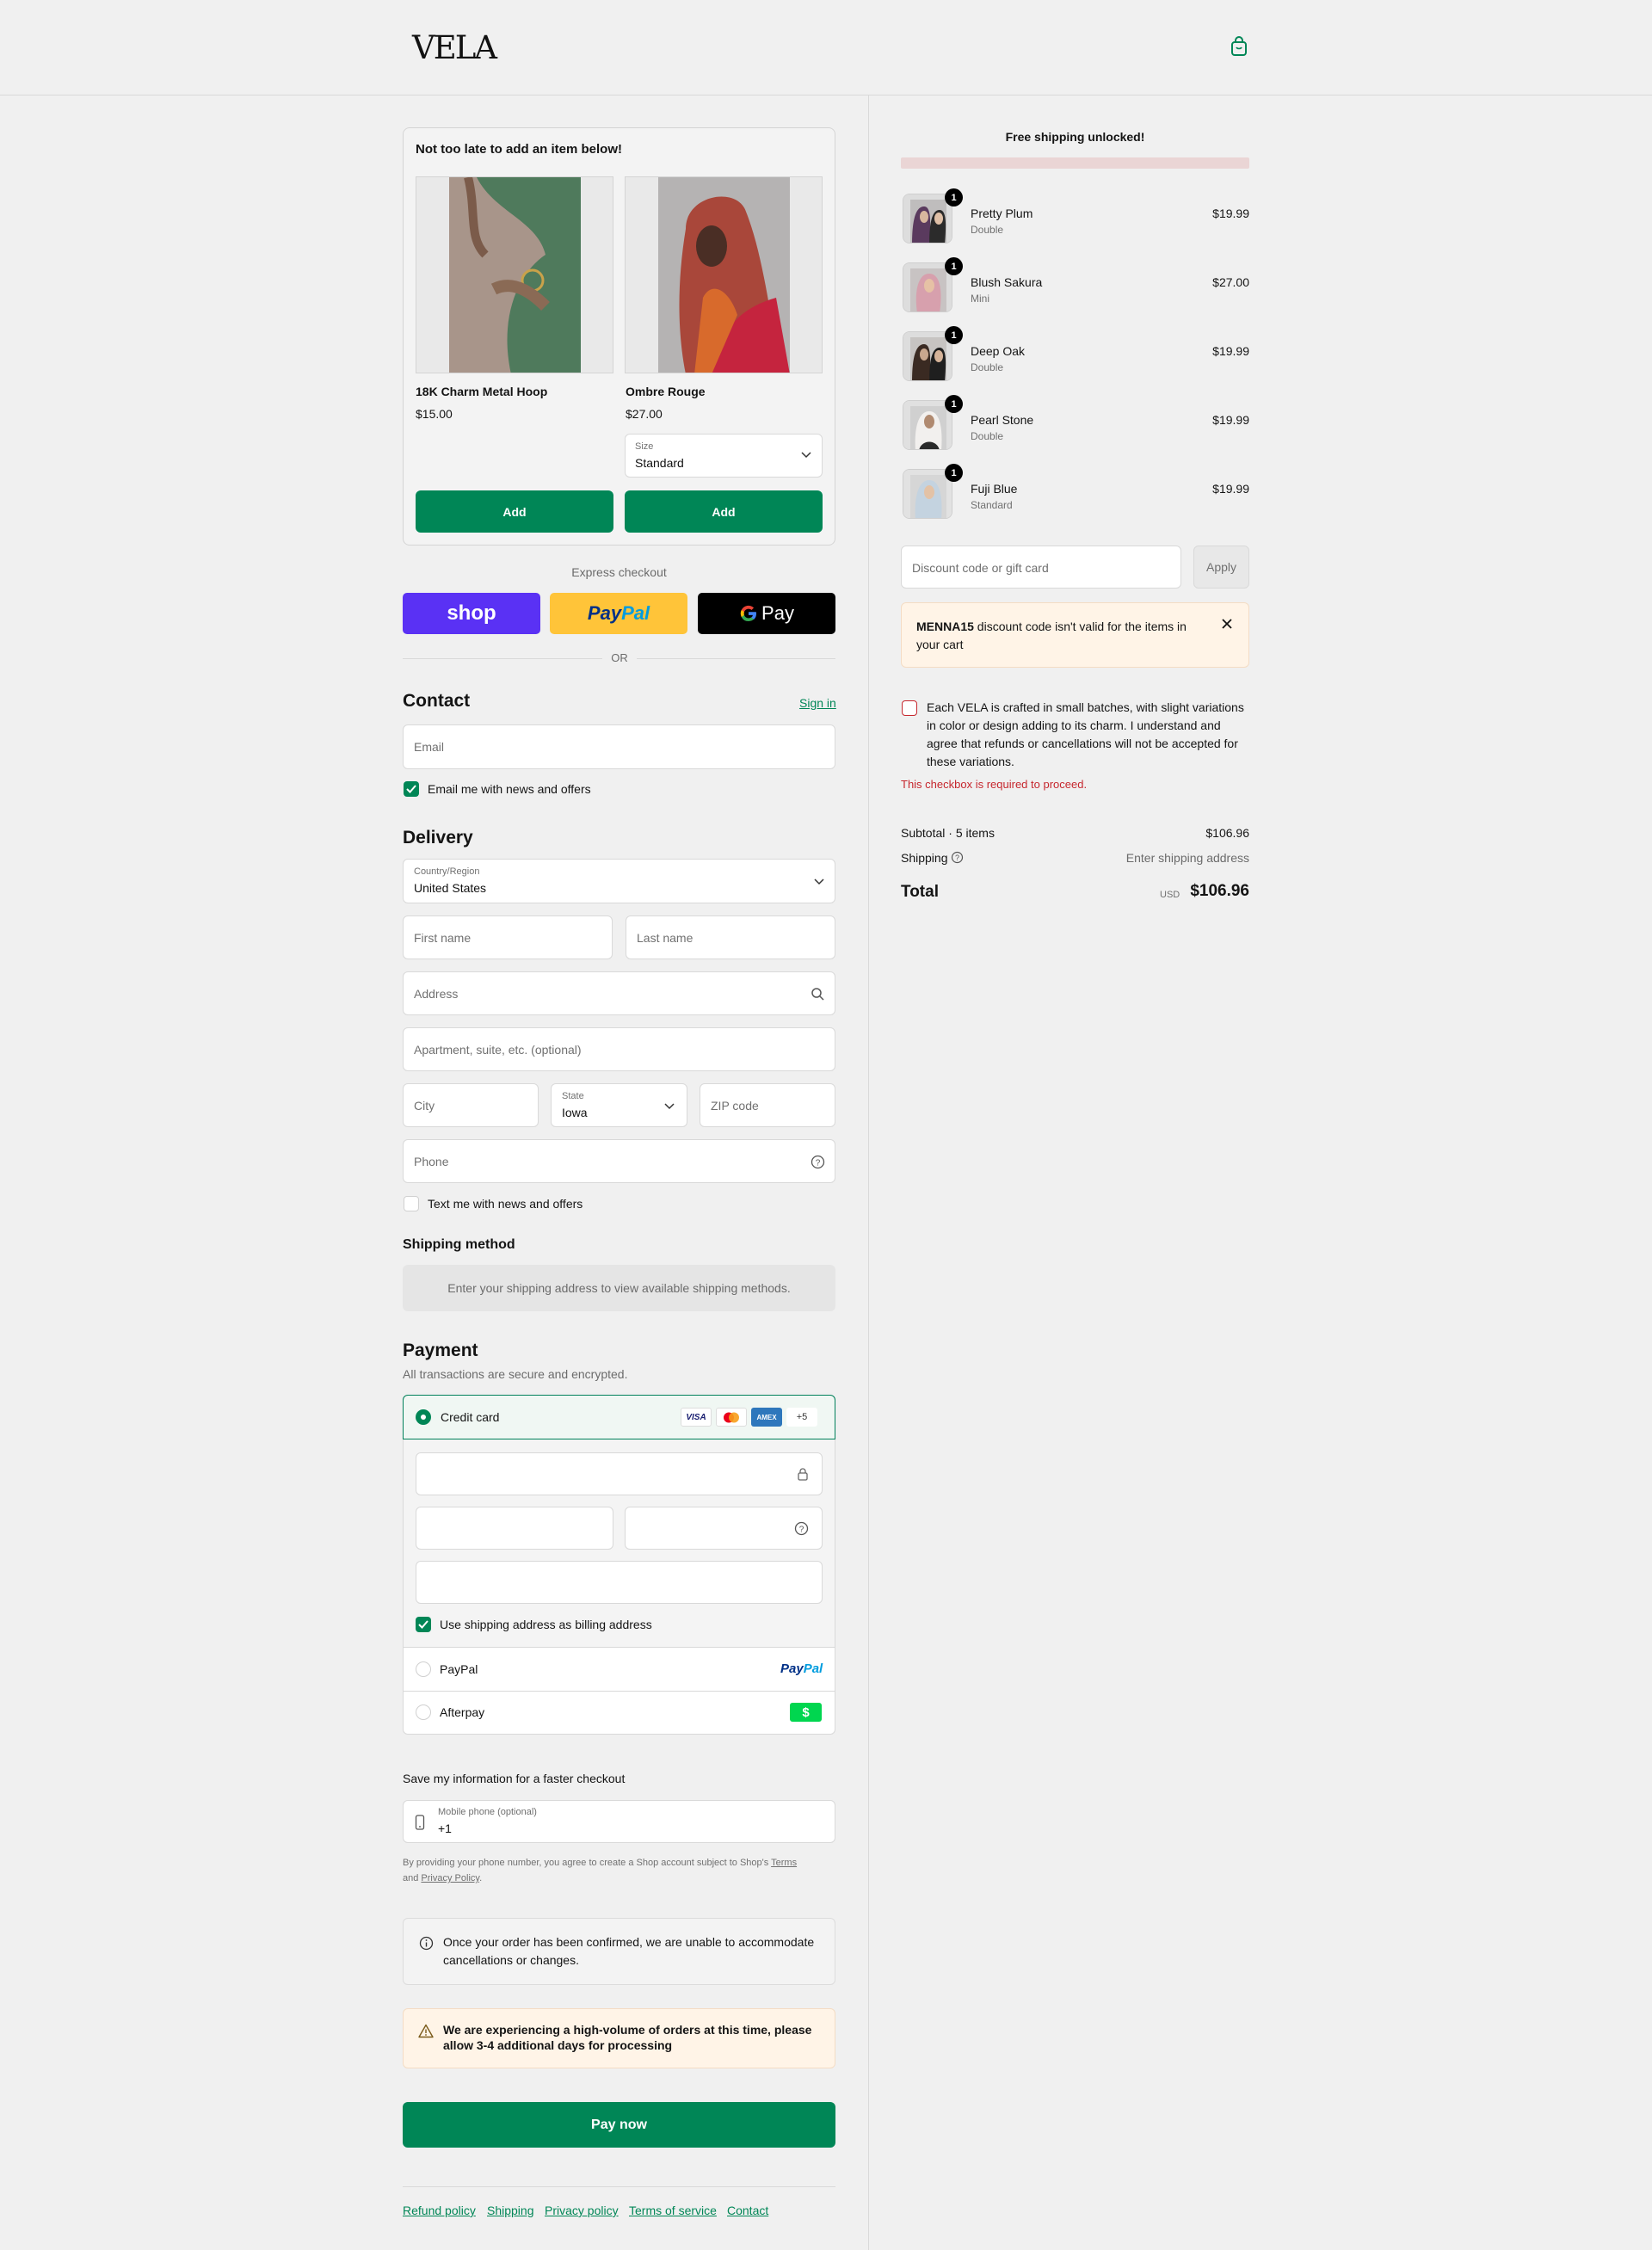 This screenshot has width=1652, height=2250. Describe the element at coordinates (747, 2211) in the screenshot. I see `contact-link: Contact` at that location.